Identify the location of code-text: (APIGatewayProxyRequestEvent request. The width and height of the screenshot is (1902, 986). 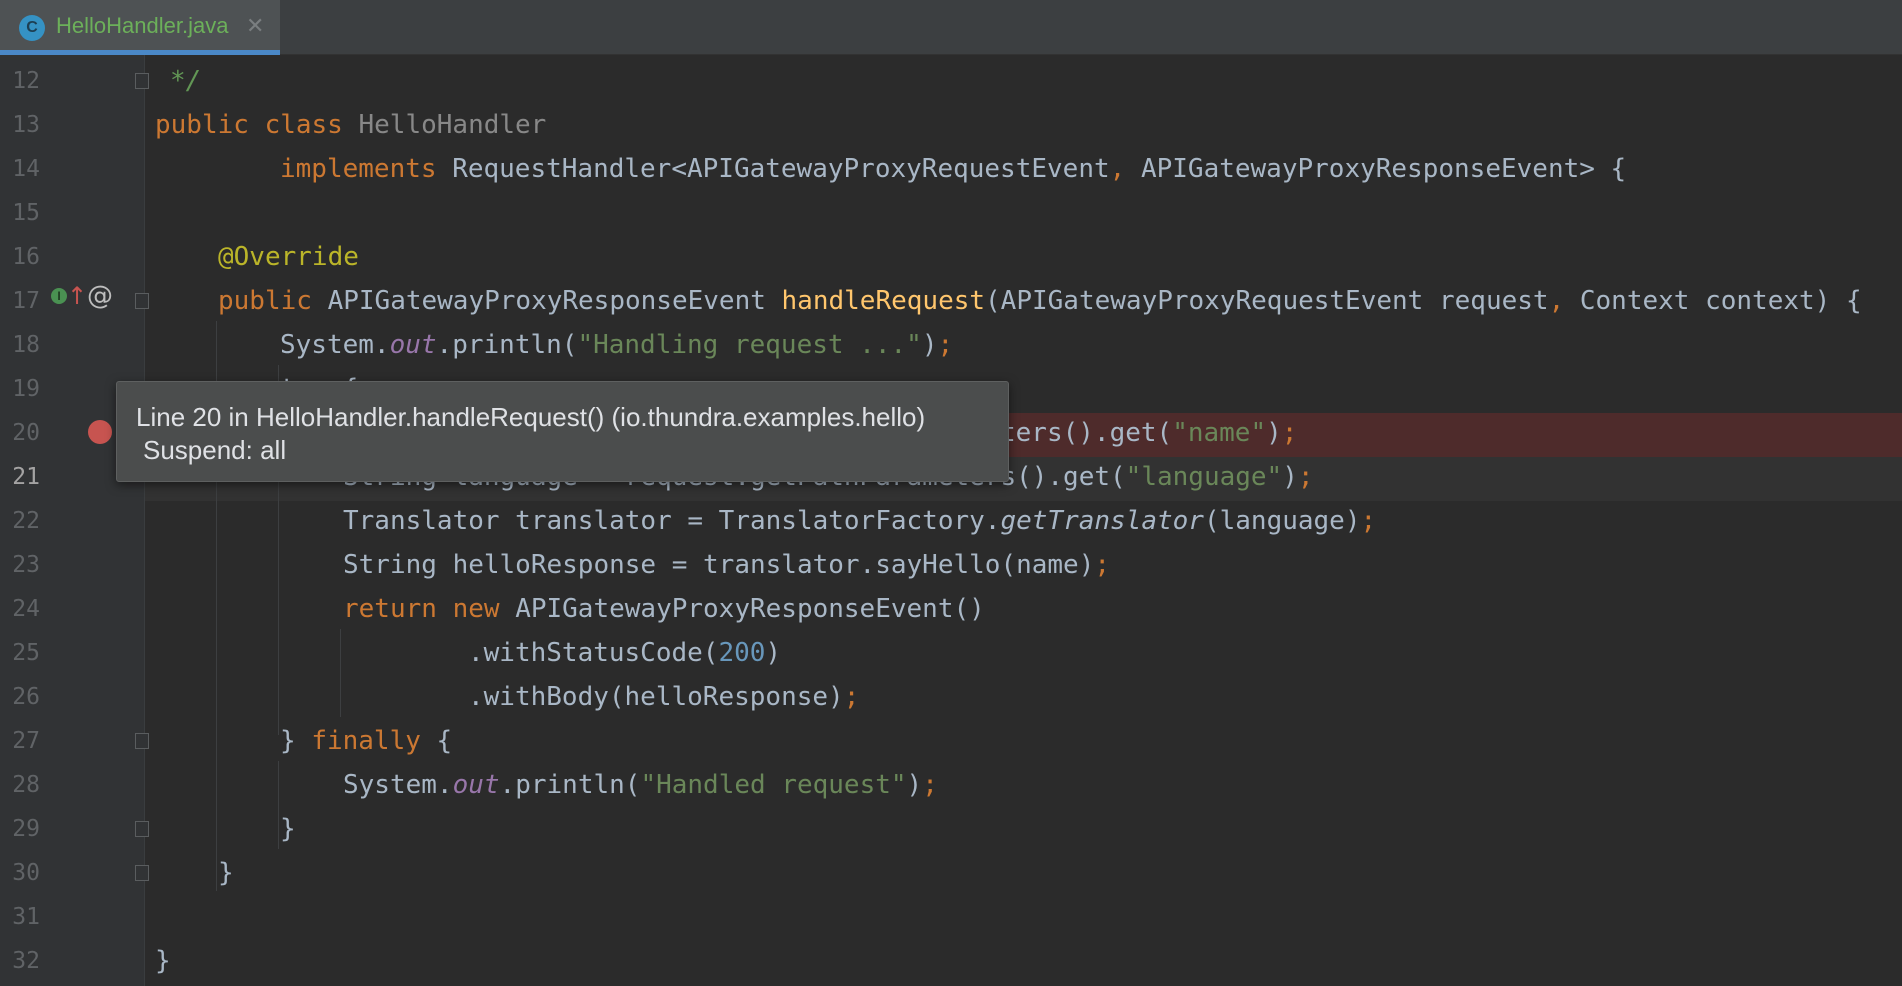
(1267, 301).